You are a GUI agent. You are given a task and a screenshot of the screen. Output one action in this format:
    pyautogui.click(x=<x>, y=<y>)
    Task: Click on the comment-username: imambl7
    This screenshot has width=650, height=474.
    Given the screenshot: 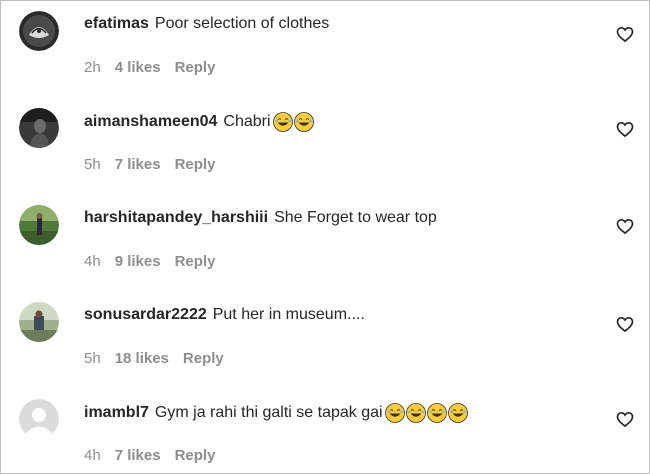 What is the action you would take?
    pyautogui.click(x=116, y=413)
    